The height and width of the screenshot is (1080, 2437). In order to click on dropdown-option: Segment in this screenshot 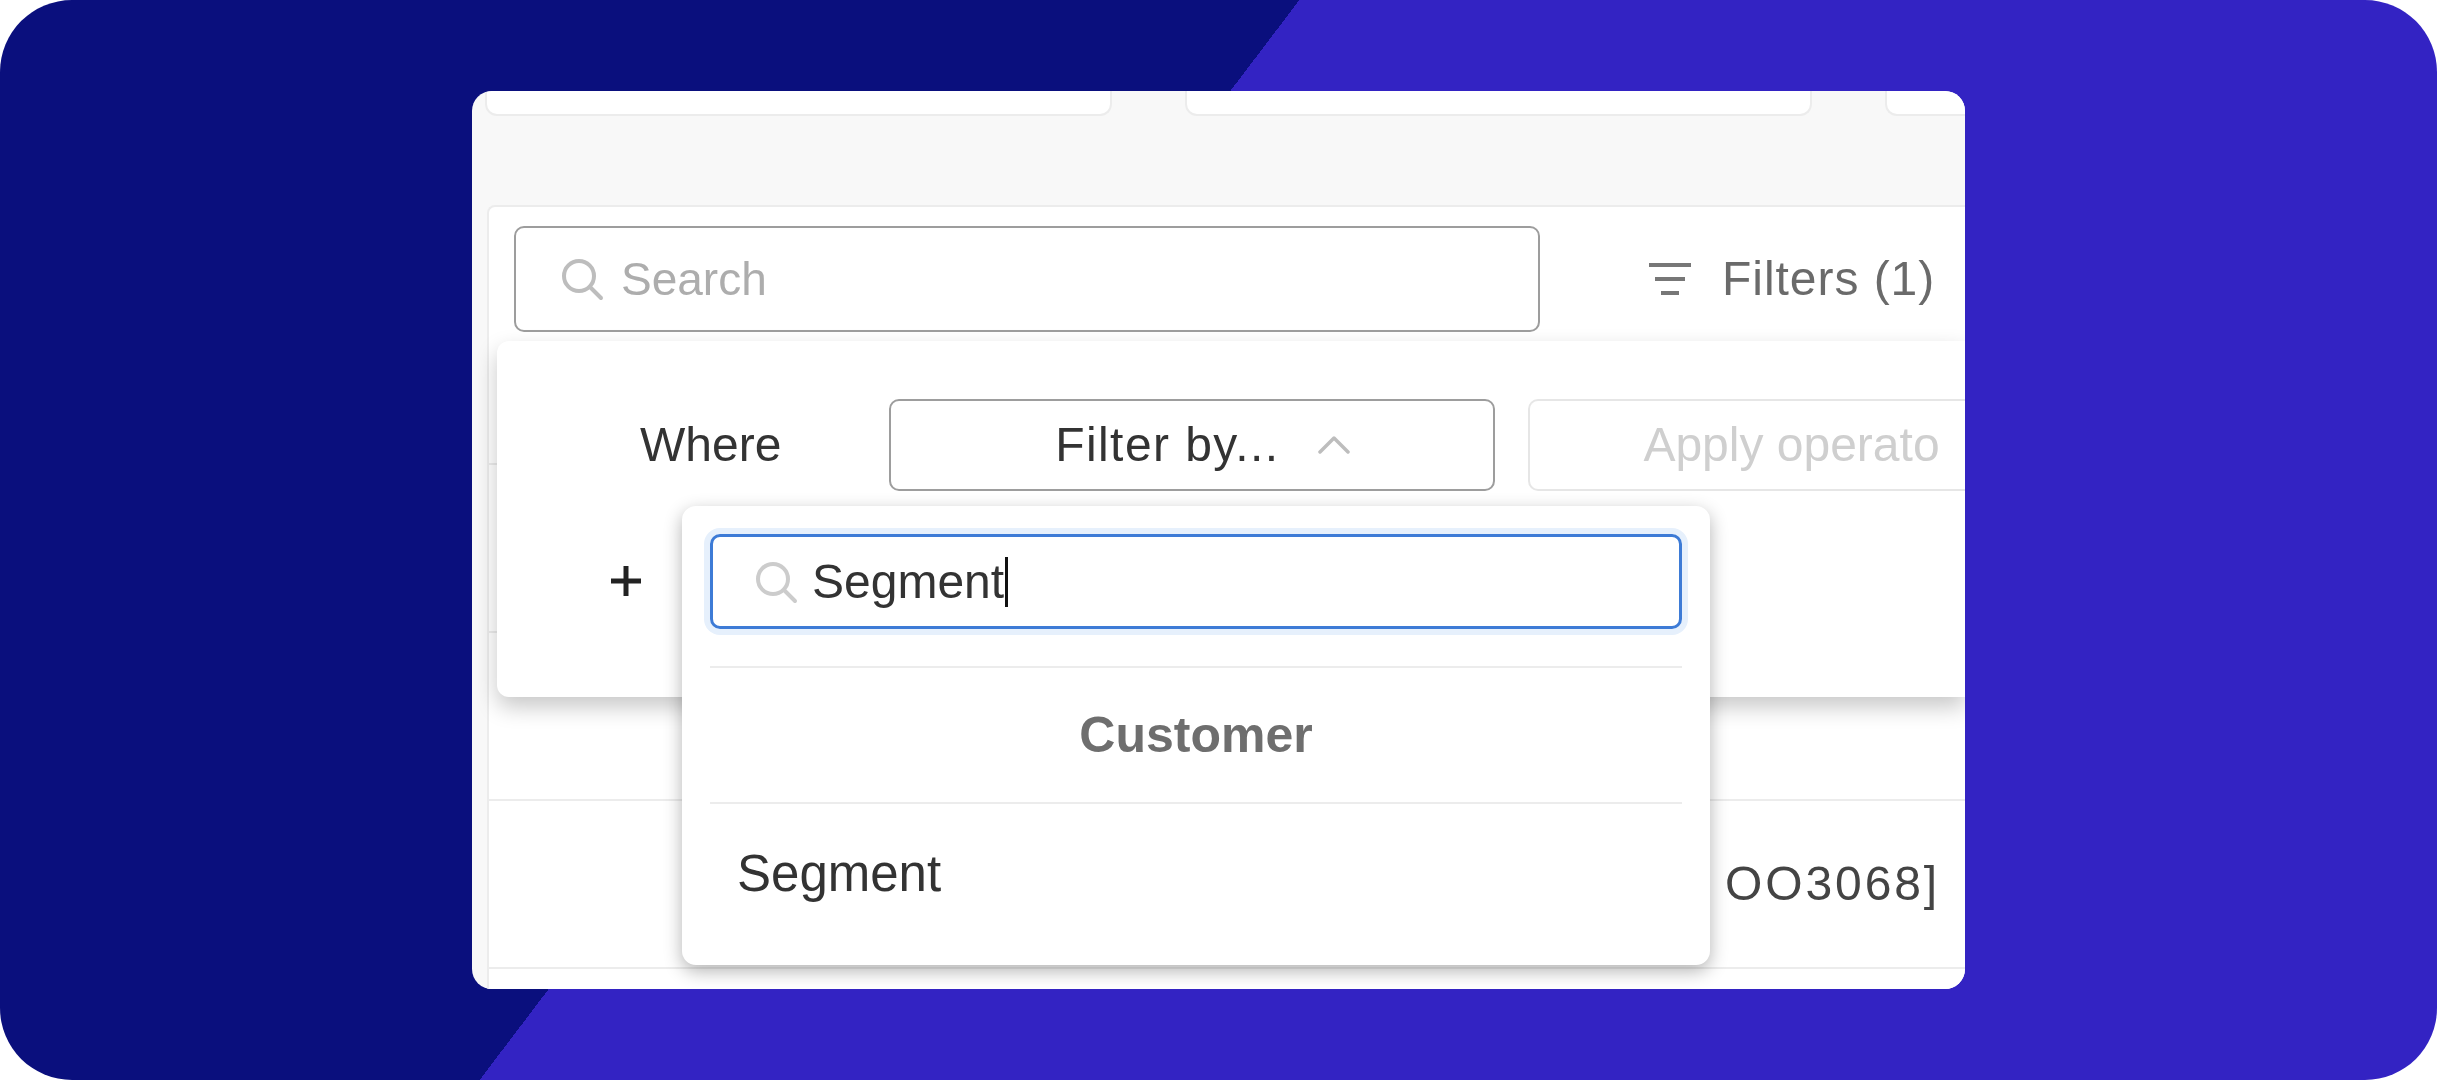, I will do `click(1196, 874)`.